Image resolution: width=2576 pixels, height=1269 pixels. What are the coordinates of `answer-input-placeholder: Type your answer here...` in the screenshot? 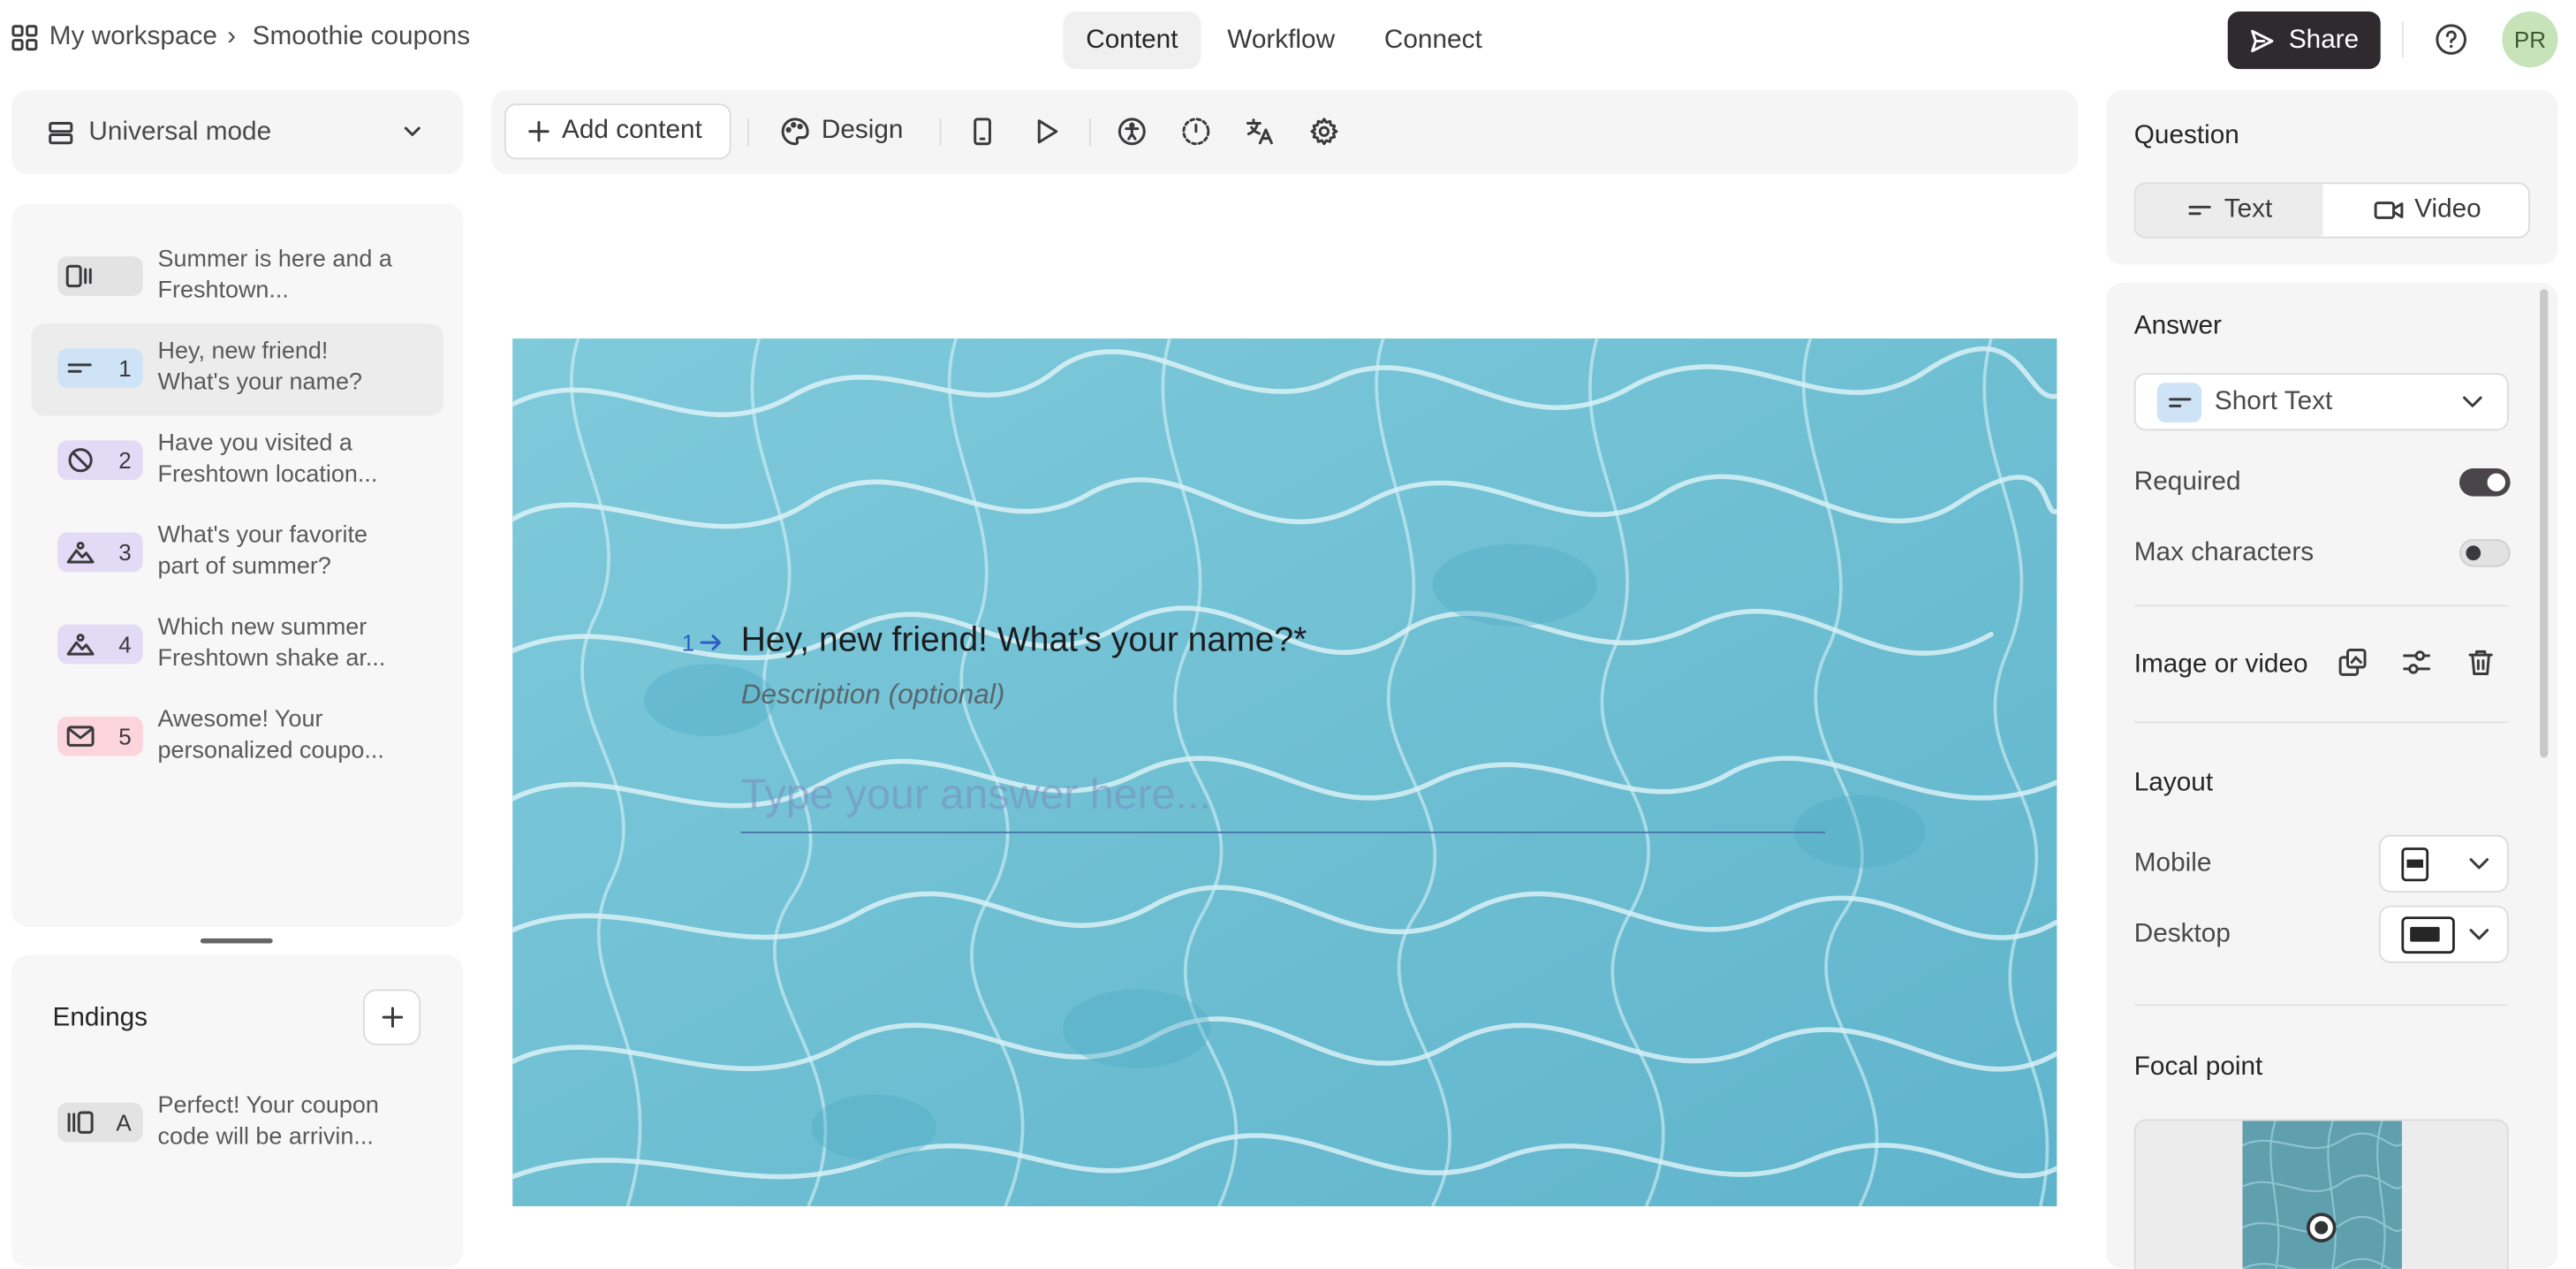 It's located at (976, 795).